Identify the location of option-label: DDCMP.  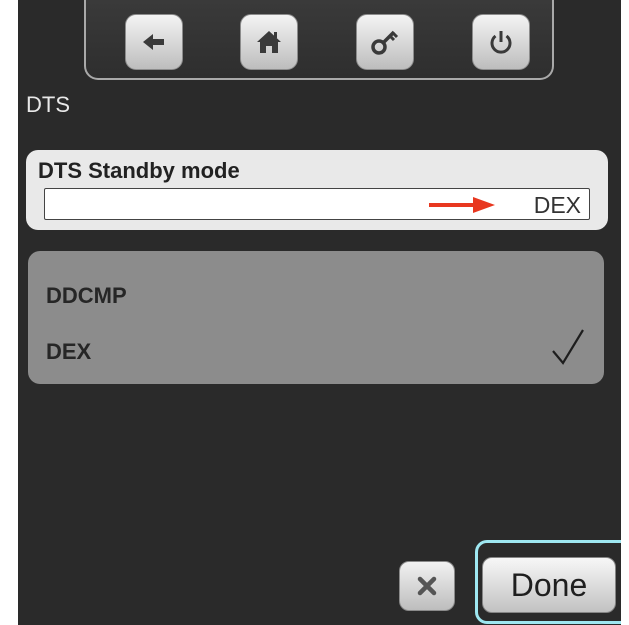
(86, 295).